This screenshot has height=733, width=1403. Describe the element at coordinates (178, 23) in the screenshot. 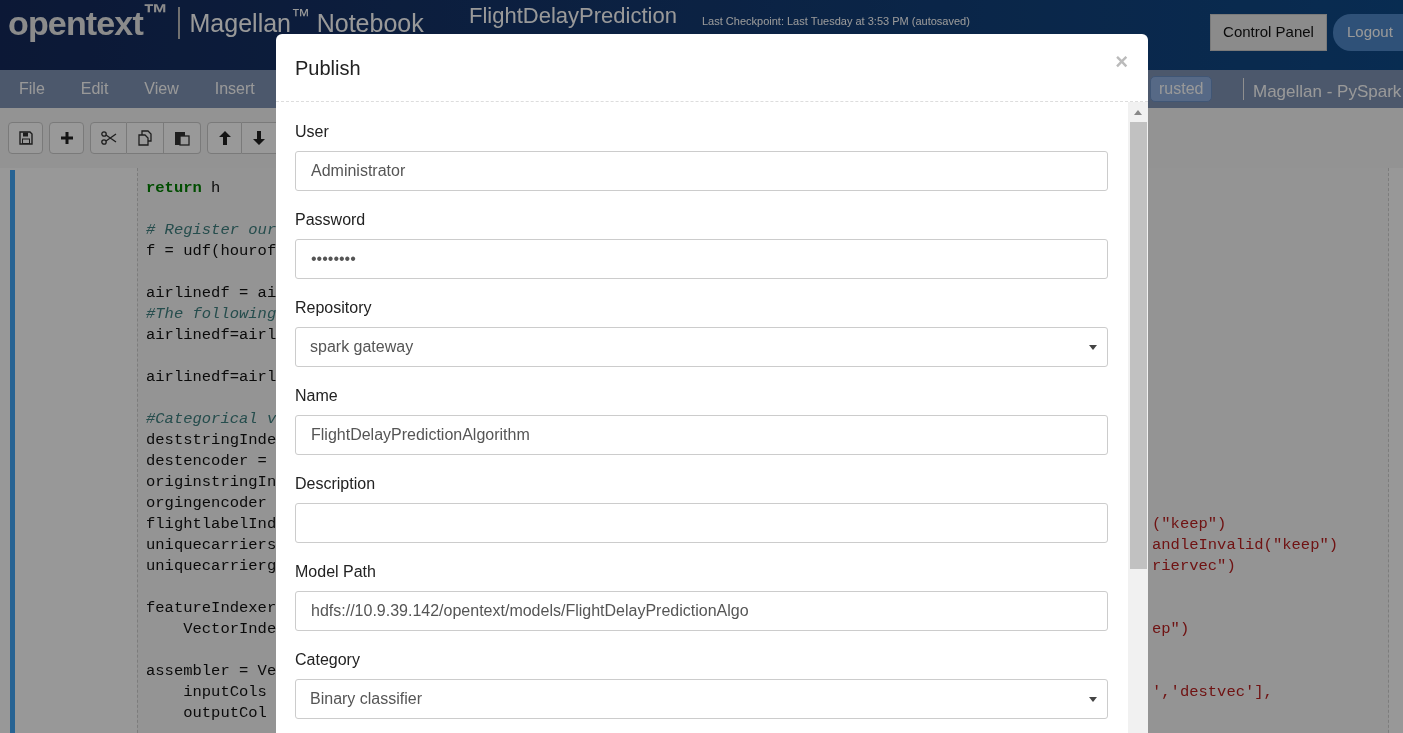

I see `logo-divider` at that location.